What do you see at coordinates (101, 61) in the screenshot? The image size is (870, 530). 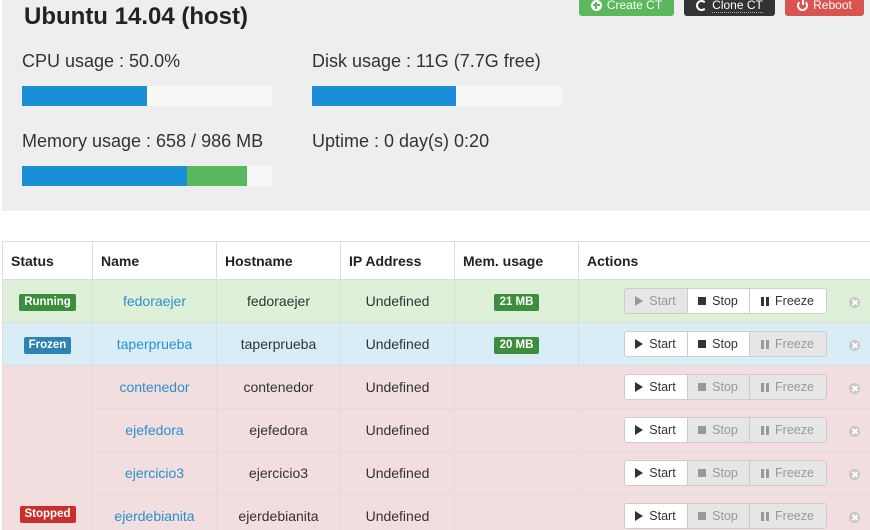 I see `cpu-usage-label: CPU usage : 50.0%` at bounding box center [101, 61].